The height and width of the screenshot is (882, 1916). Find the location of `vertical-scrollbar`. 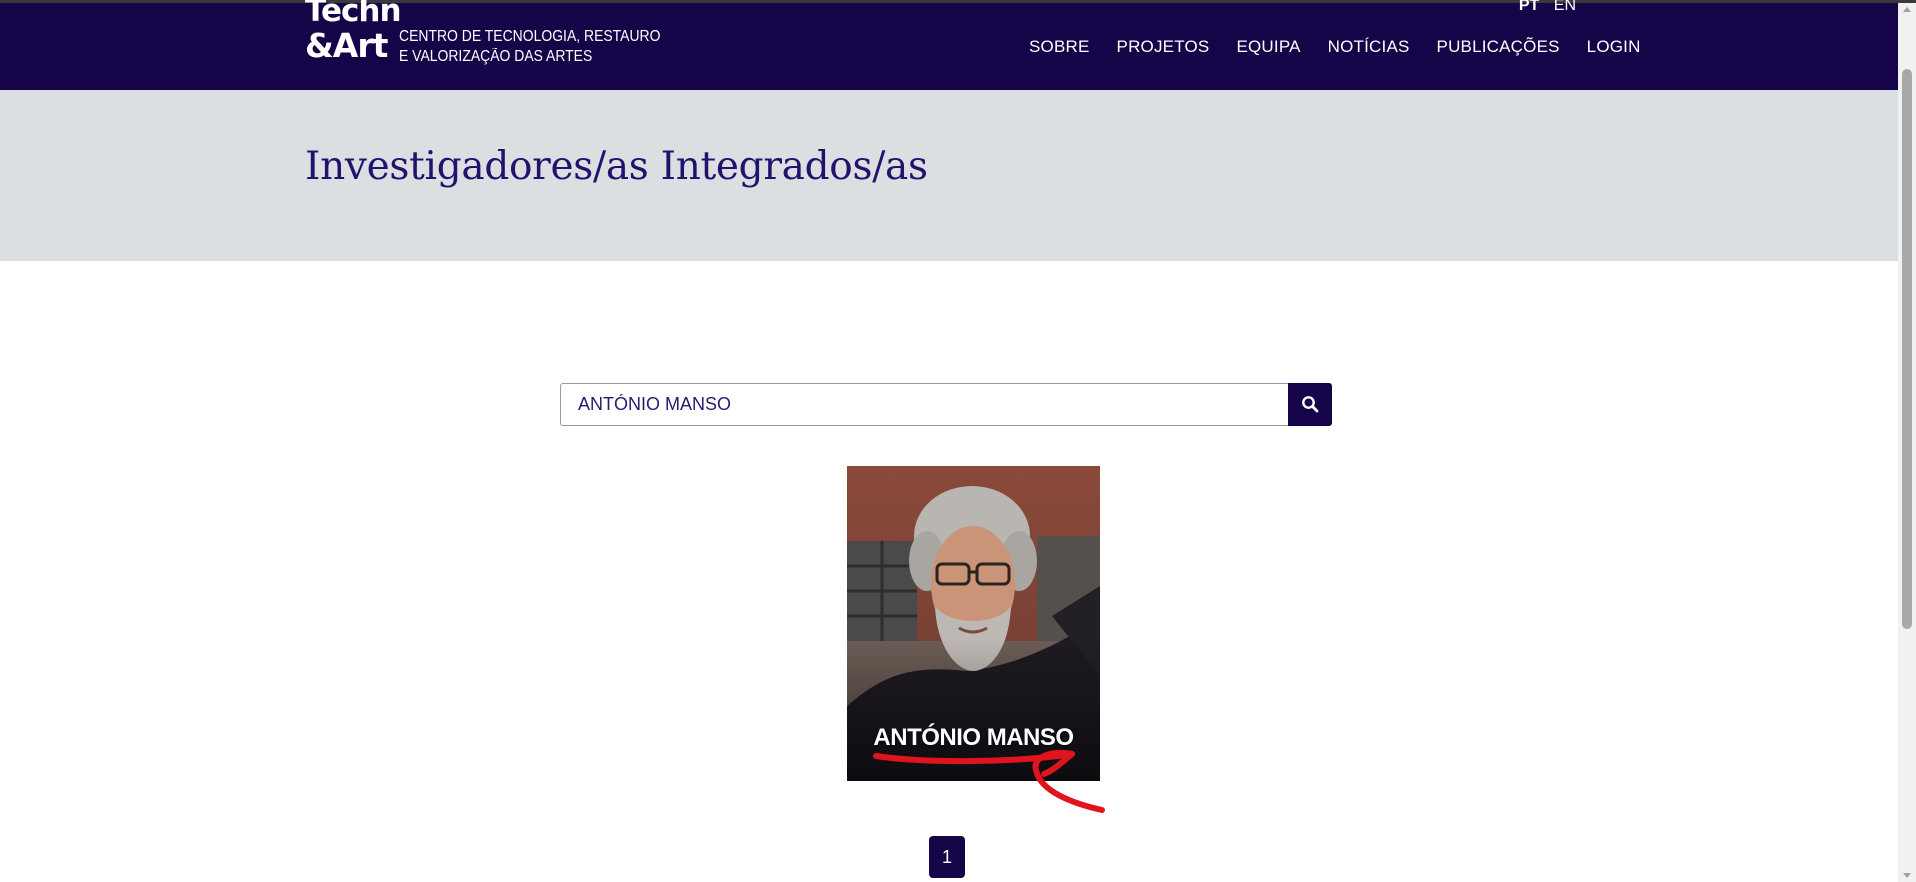

vertical-scrollbar is located at coordinates (1907, 442).